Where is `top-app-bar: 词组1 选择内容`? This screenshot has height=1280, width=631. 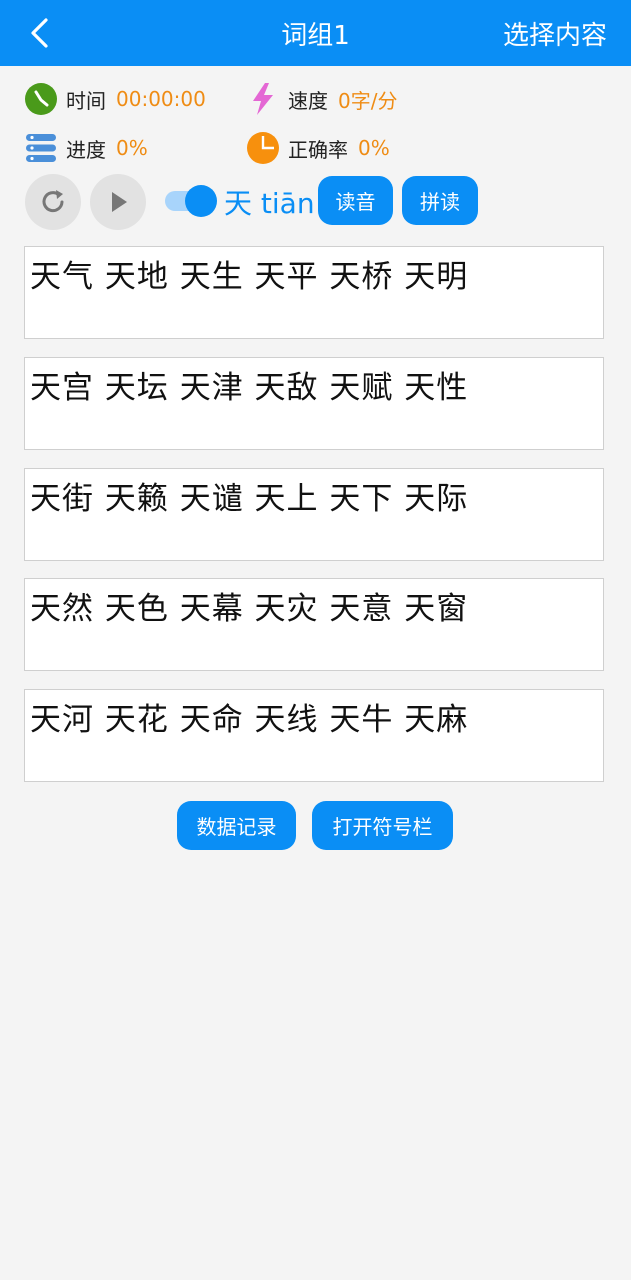 top-app-bar: 词组1 选择内容 is located at coordinates (315, 33).